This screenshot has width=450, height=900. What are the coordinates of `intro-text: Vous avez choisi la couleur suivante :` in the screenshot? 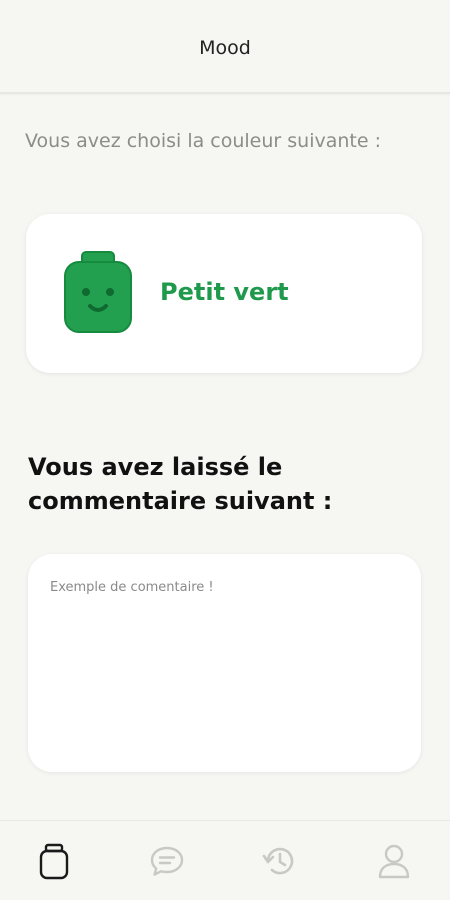 It's located at (203, 141).